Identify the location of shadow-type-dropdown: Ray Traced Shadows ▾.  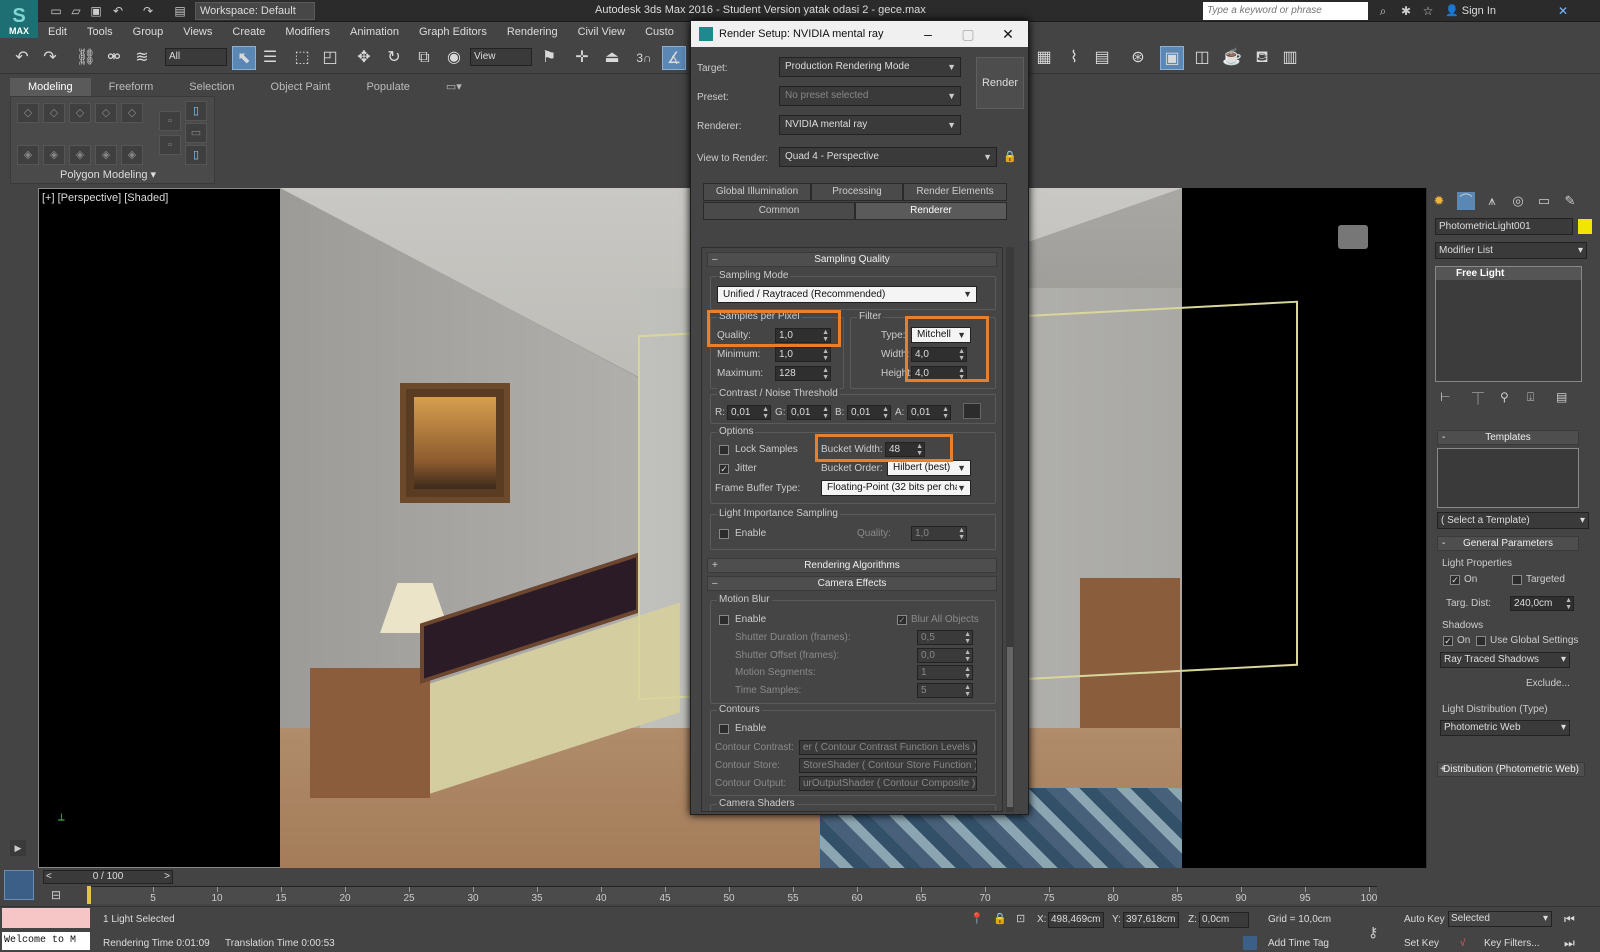
(1505, 660).